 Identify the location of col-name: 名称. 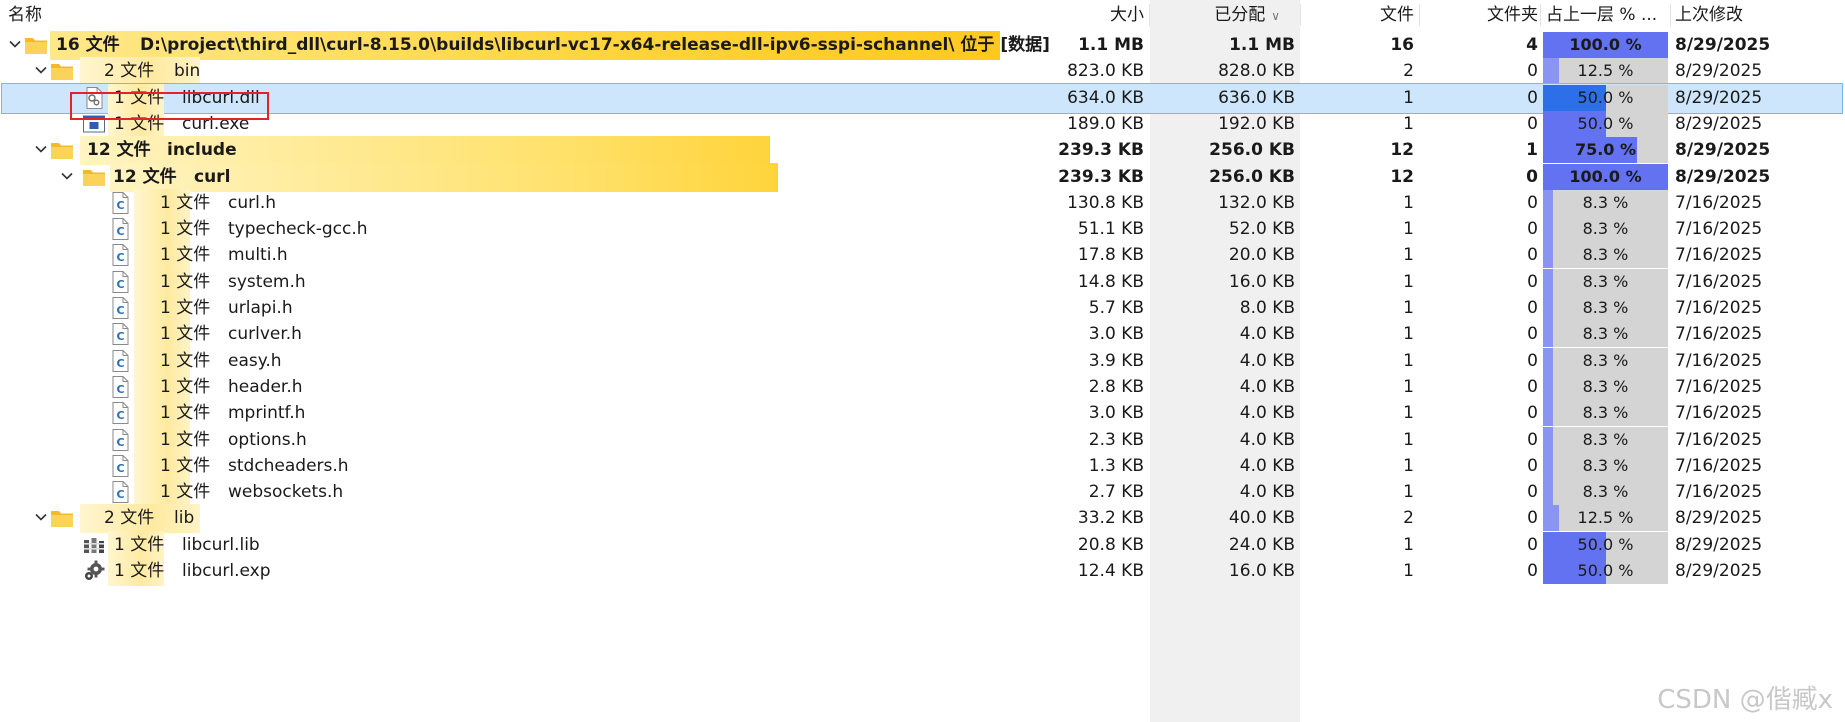
(25, 15).